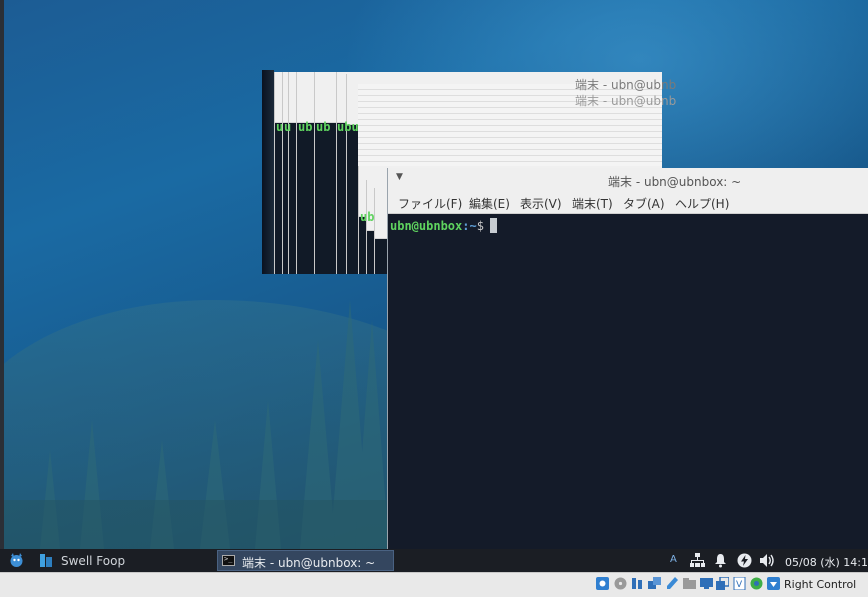 This screenshot has width=868, height=597. Describe the element at coordinates (706, 583) in the screenshot. I see `display-icon` at that location.